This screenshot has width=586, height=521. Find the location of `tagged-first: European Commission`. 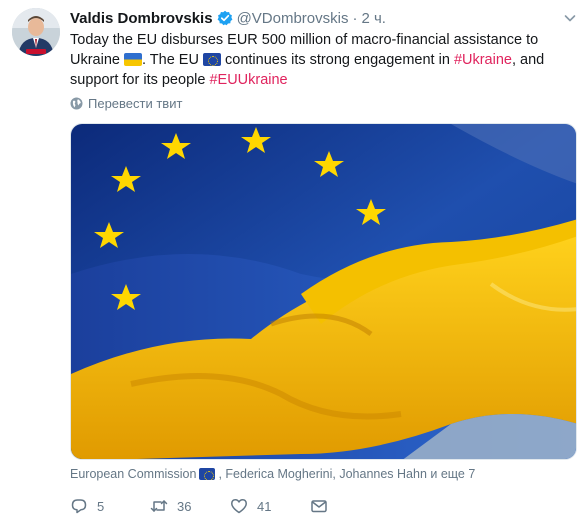

tagged-first: European Commission is located at coordinates (133, 474).